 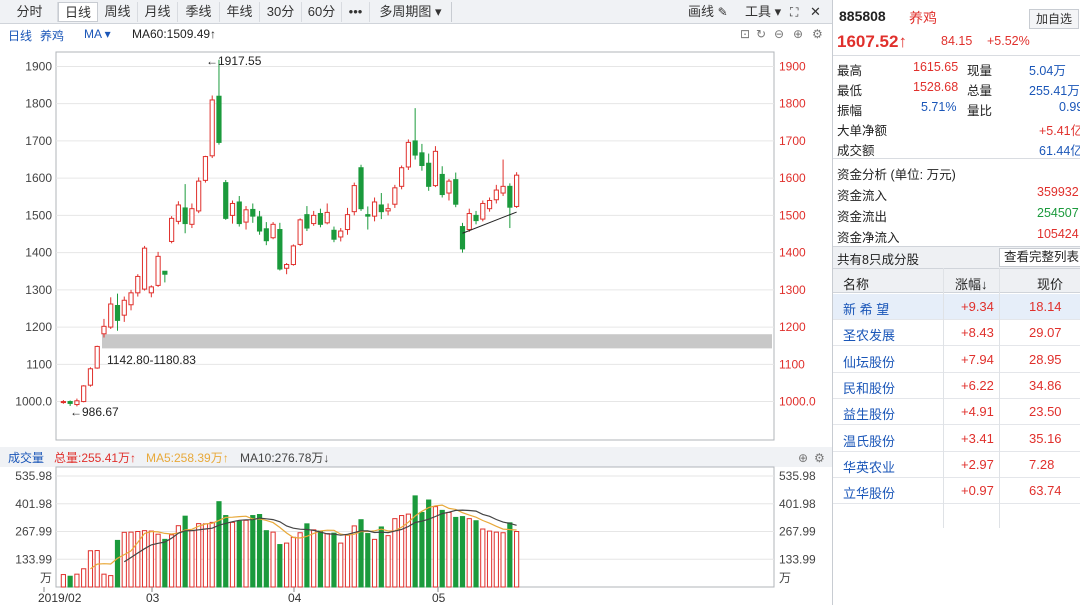 What do you see at coordinates (199, 12) in the screenshot?
I see `tab-quarterly: 季线` at bounding box center [199, 12].